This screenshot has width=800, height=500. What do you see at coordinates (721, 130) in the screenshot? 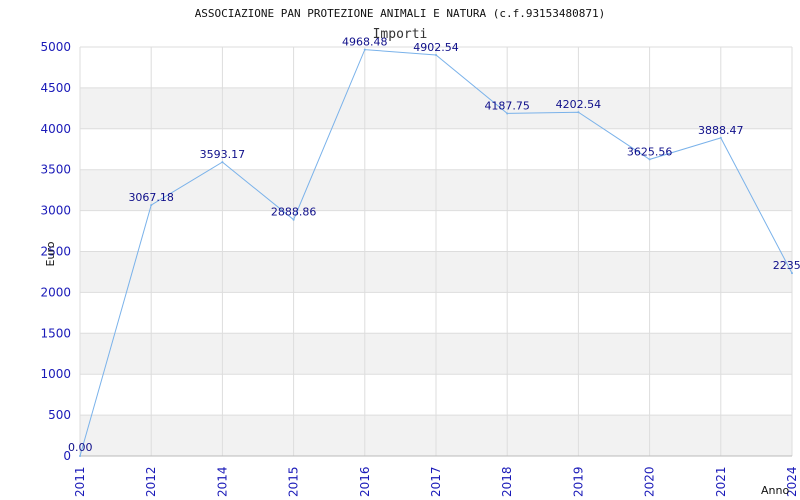
I see `data-label: 3888.47` at bounding box center [721, 130].